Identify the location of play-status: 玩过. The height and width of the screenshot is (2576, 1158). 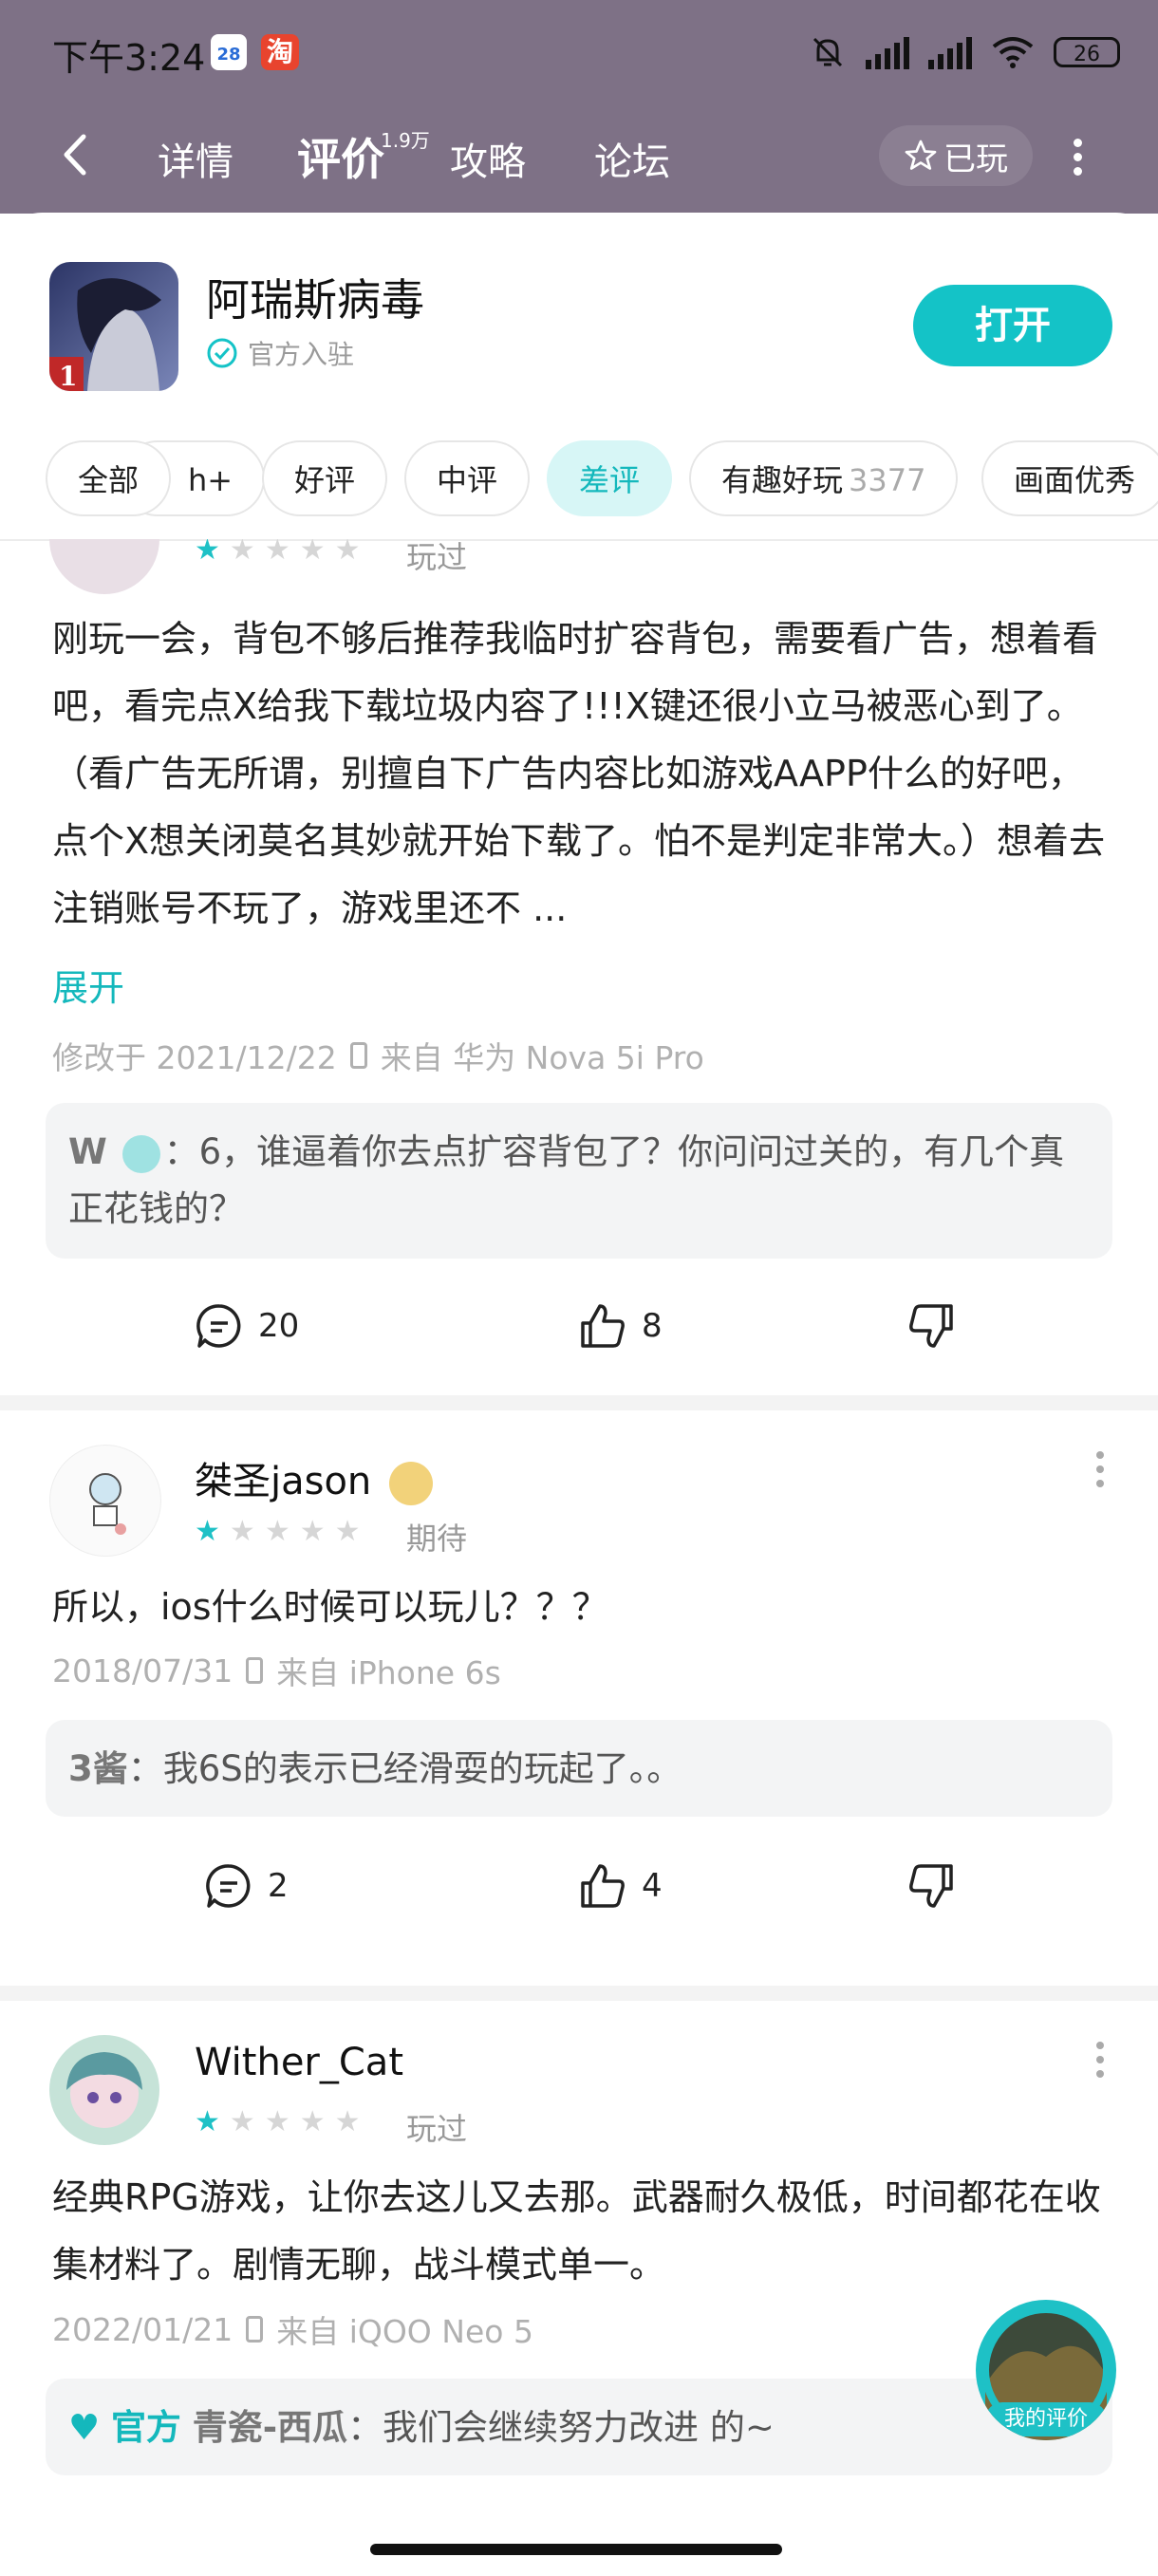
(437, 557).